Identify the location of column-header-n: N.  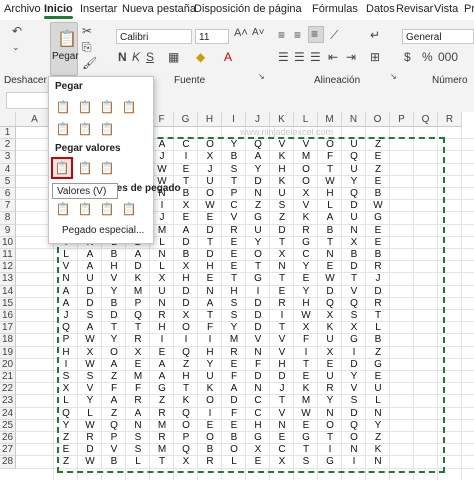
(354, 119).